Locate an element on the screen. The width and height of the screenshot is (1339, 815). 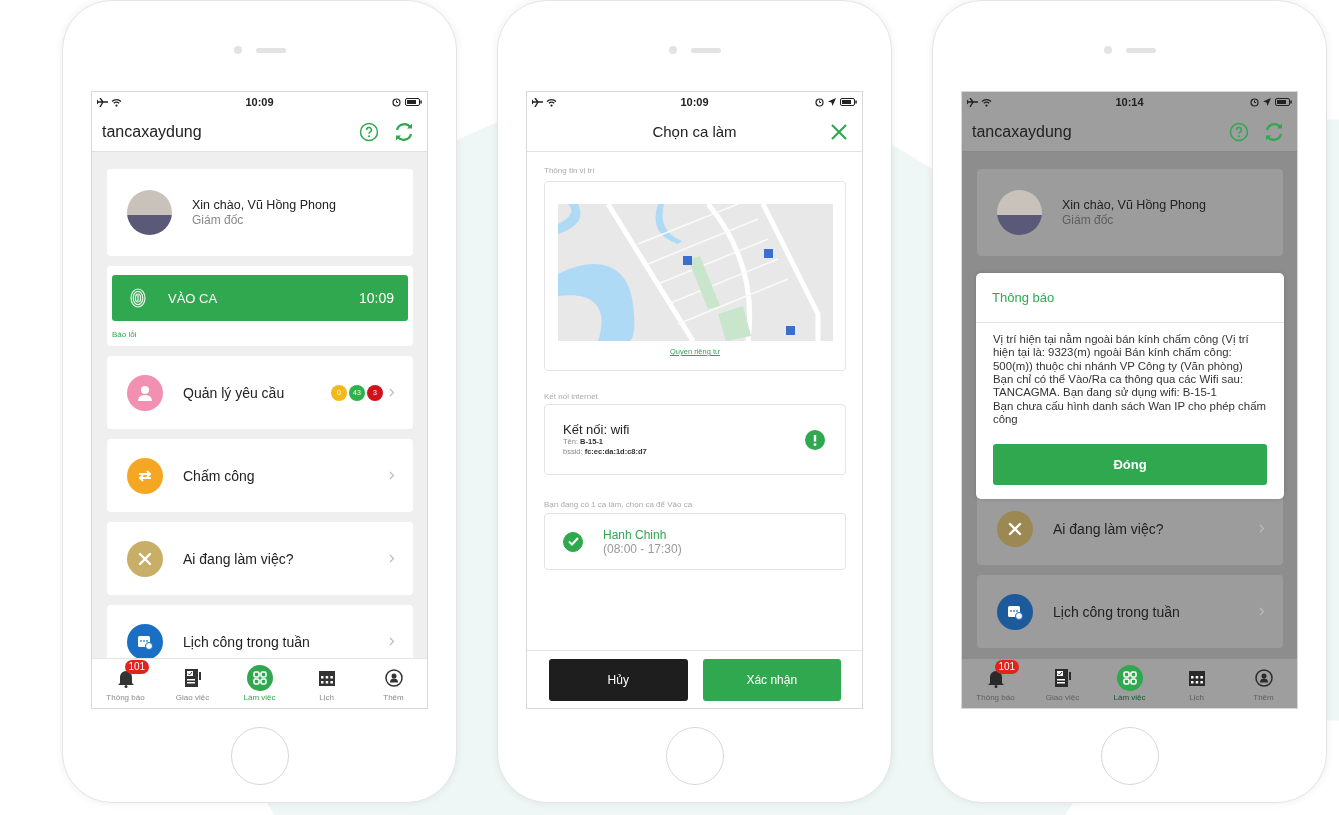
section-label: Bạn đang có 1 ca làm, chọn ca để Vào ca is located at coordinates (619, 504).